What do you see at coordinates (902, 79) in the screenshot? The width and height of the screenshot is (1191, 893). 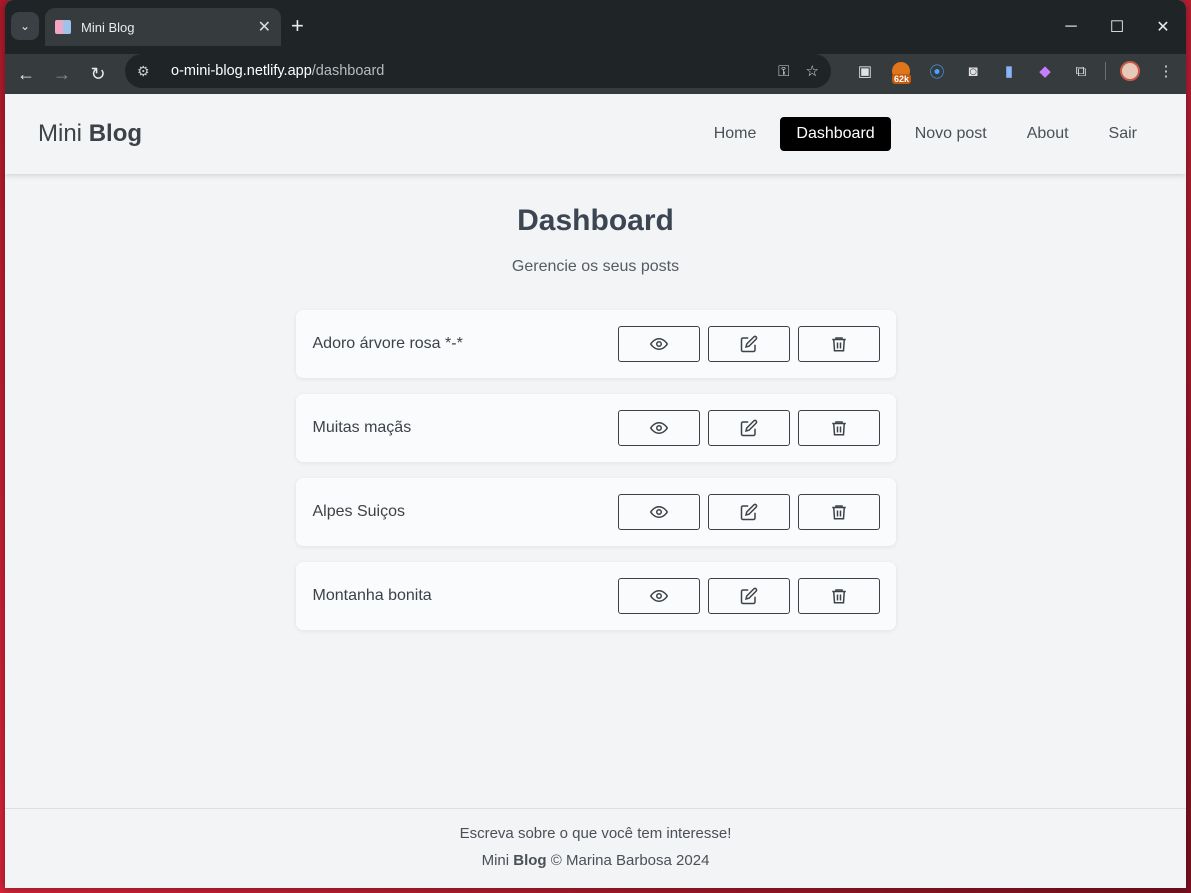 I see `extension-badge-count: 62k` at bounding box center [902, 79].